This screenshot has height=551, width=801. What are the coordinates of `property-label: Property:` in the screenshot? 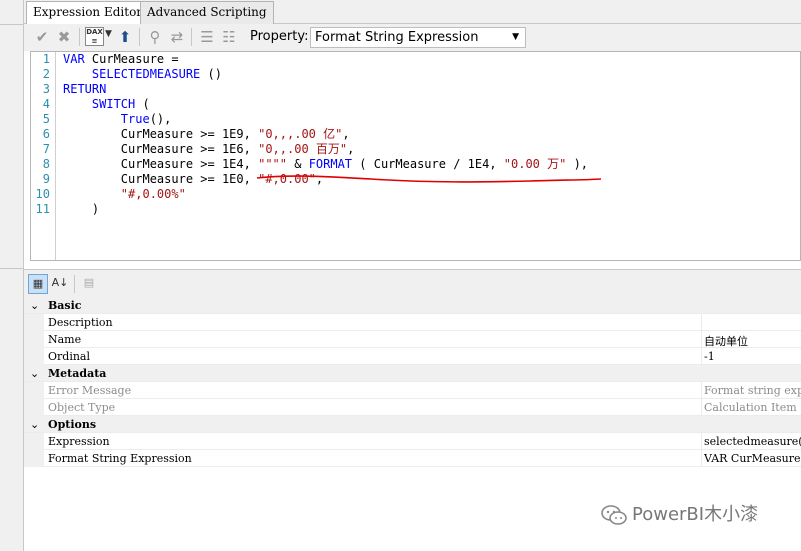 It's located at (279, 36).